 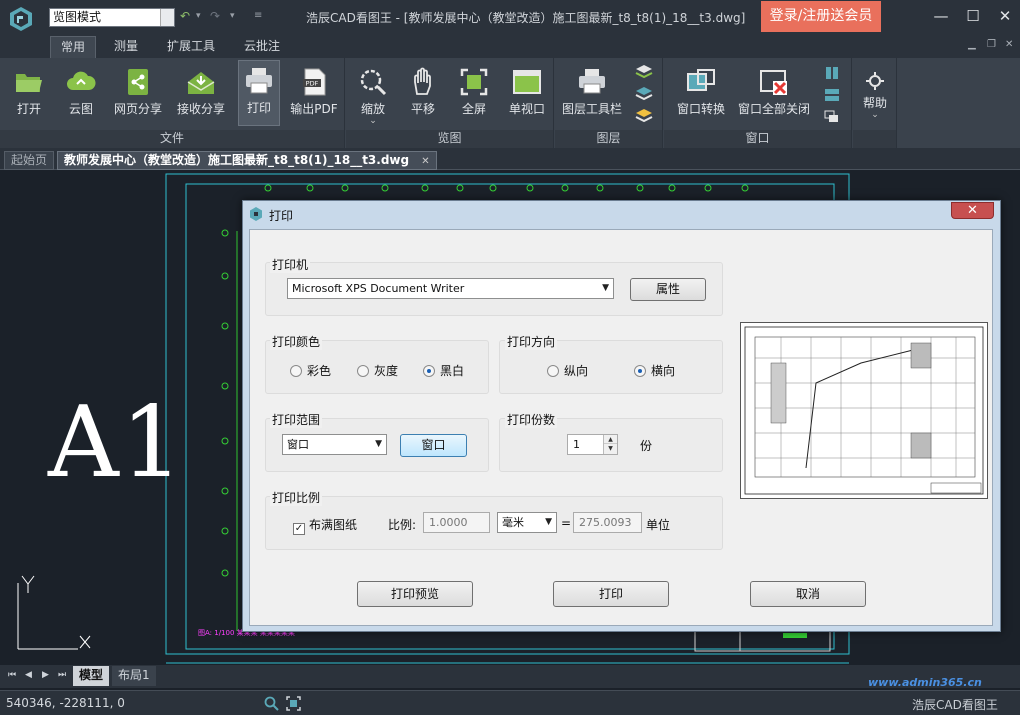 I want to click on cloud-drawing-button: 云图, so click(x=81, y=92).